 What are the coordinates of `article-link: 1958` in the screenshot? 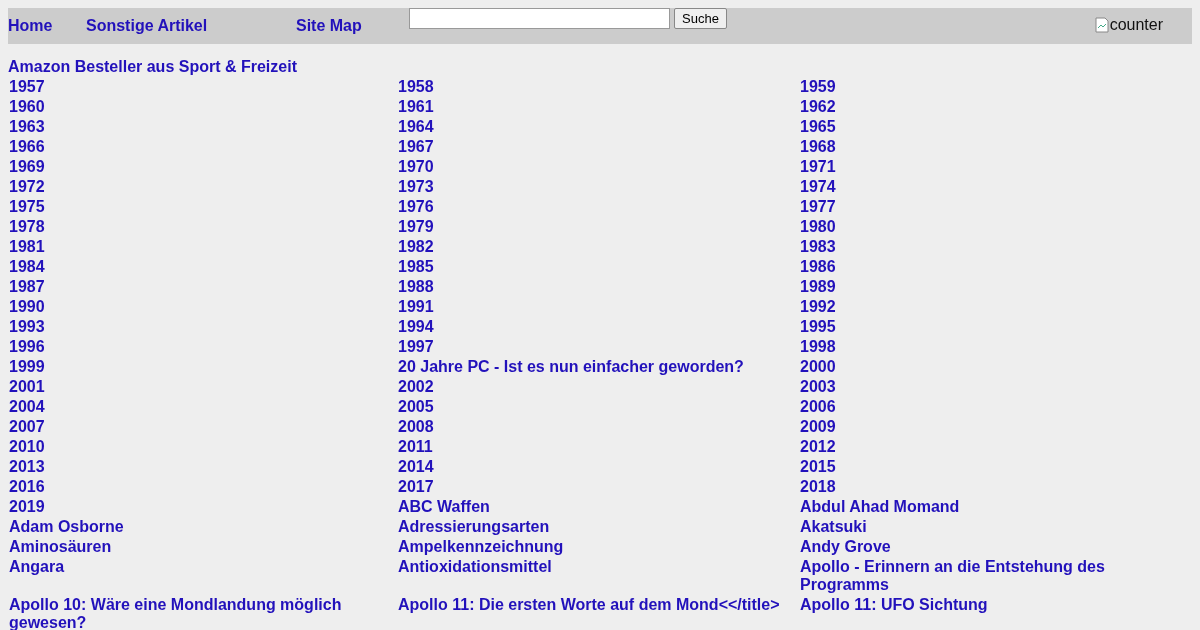 It's located at (598, 87).